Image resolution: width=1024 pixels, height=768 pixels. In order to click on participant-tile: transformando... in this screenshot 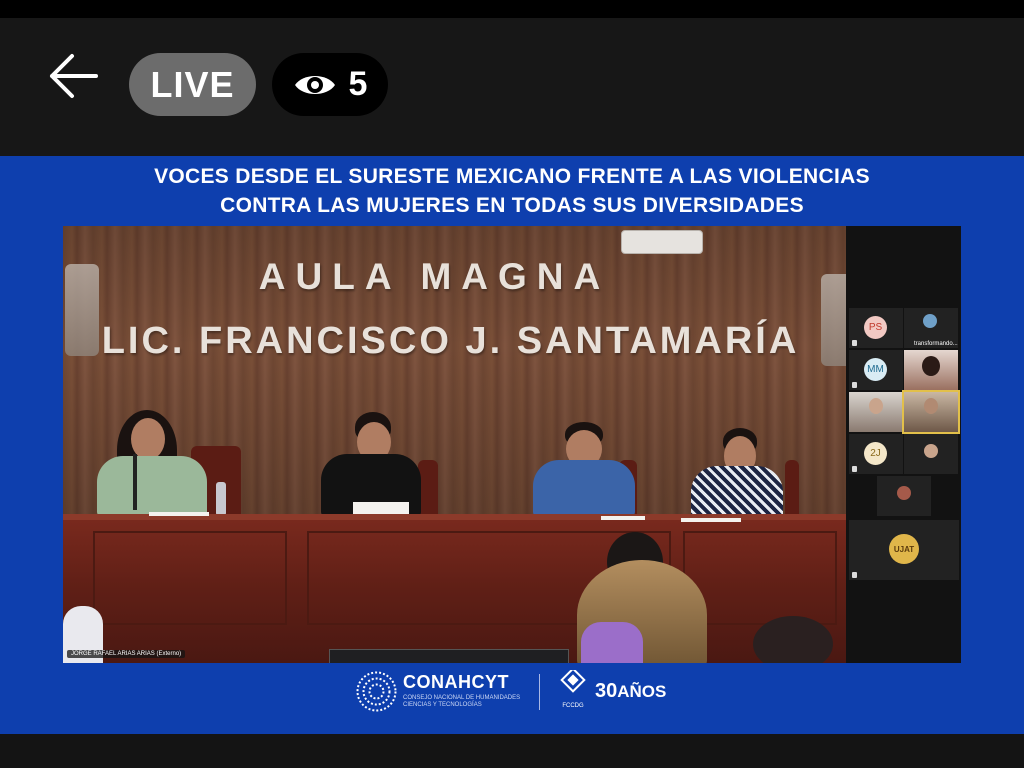, I will do `click(931, 328)`.